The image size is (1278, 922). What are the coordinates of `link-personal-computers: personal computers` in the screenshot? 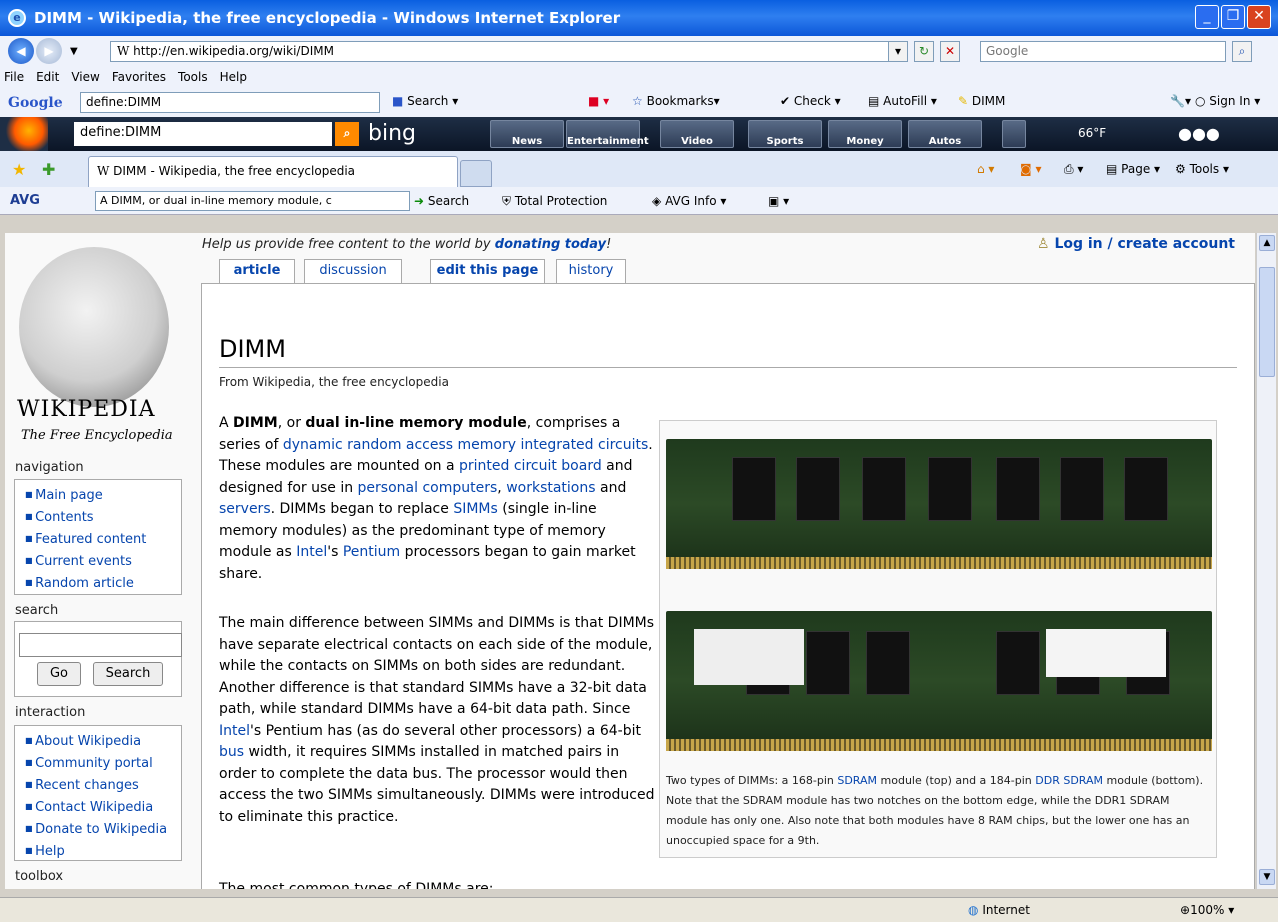 It's located at (428, 488).